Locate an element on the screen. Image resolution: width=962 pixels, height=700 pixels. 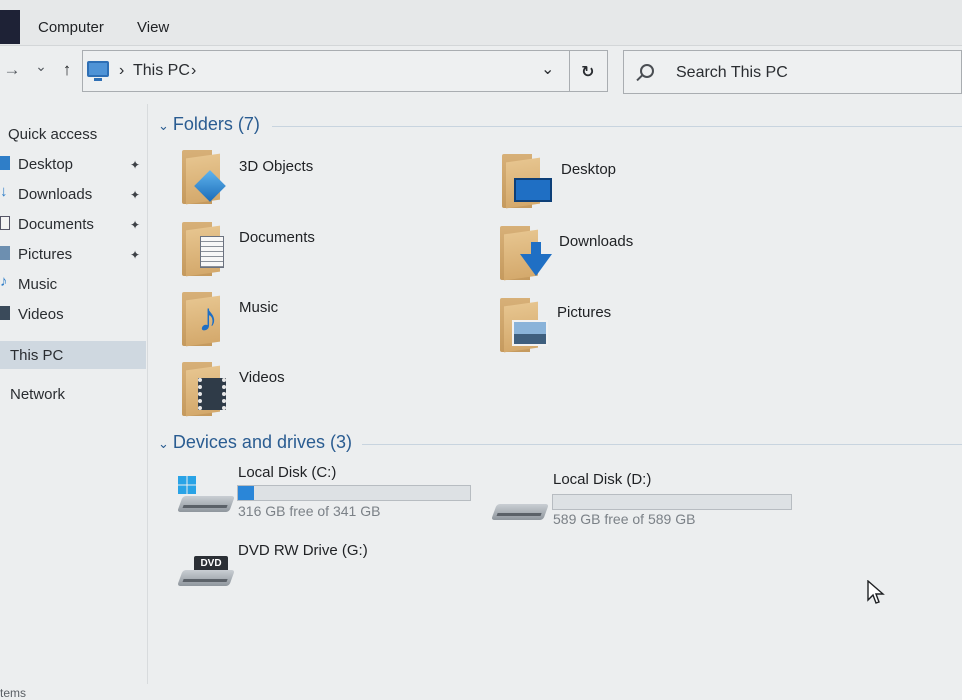
sidebar-item-label: Network is located at coordinates (38, 394).